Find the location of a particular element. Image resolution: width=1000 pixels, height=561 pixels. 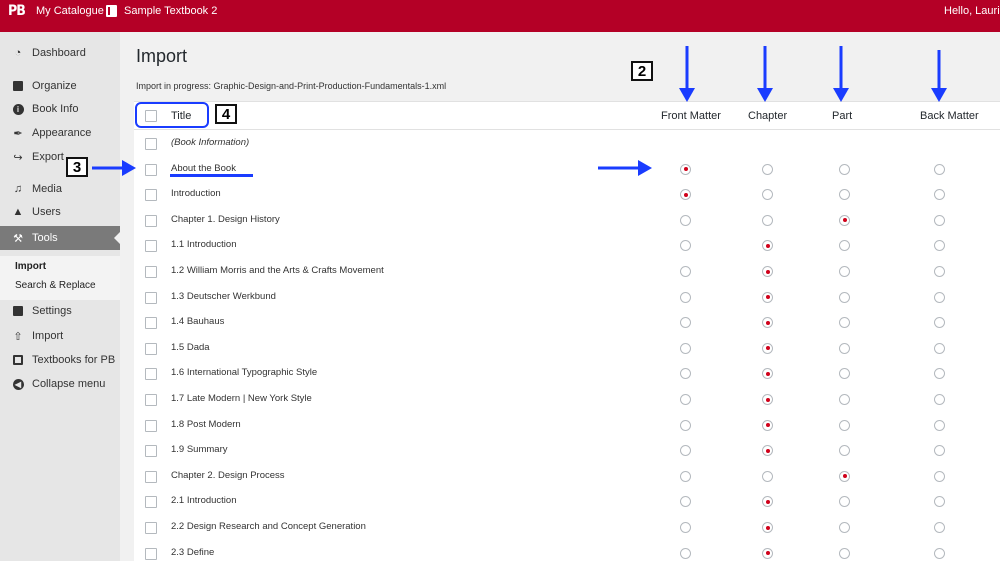

book-title-link: Sample Textbook 2 is located at coordinates (170, 11).